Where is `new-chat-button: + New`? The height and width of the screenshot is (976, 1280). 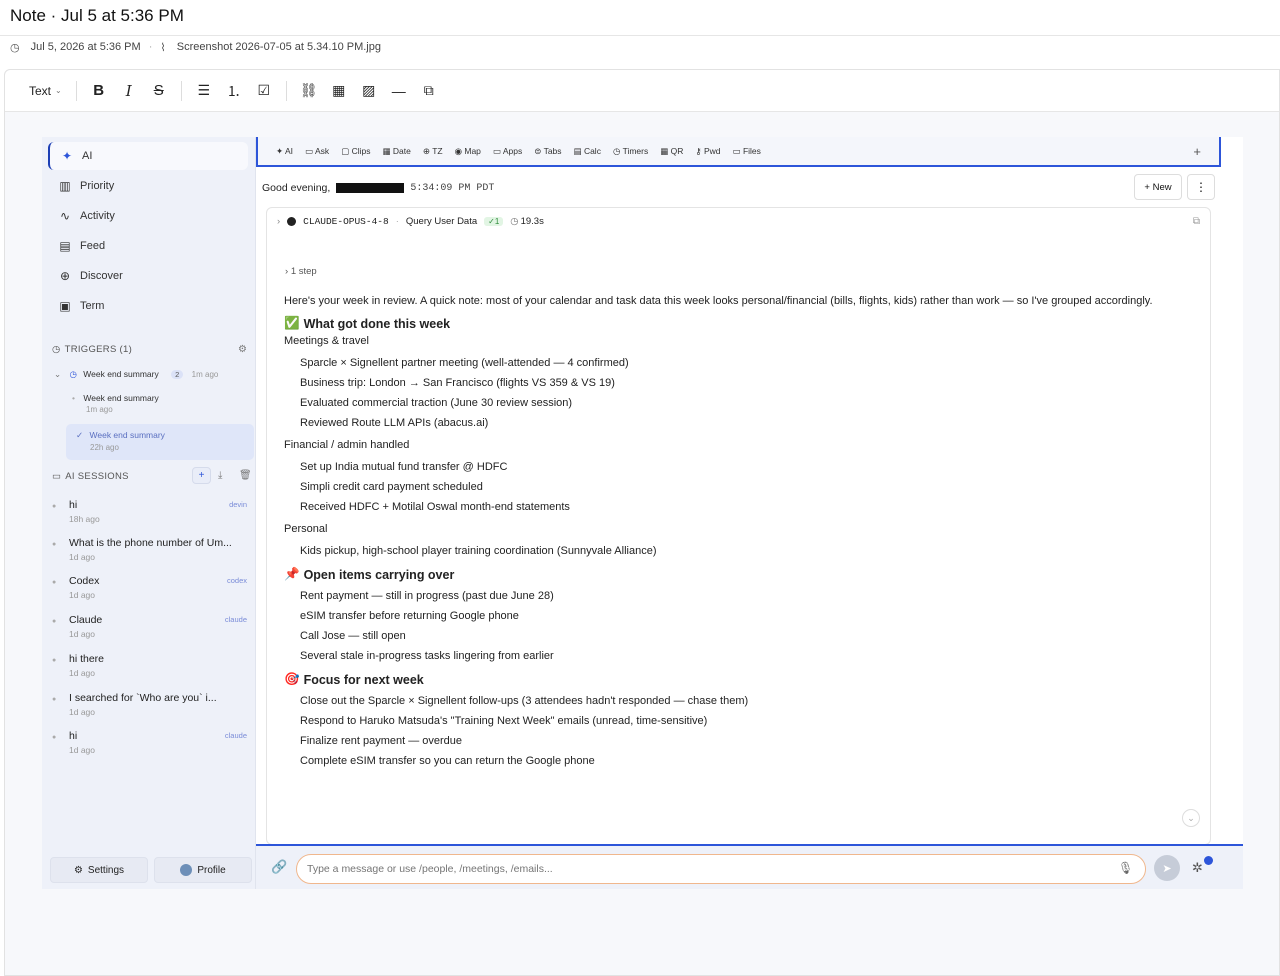
new-chat-button: + New is located at coordinates (1158, 187).